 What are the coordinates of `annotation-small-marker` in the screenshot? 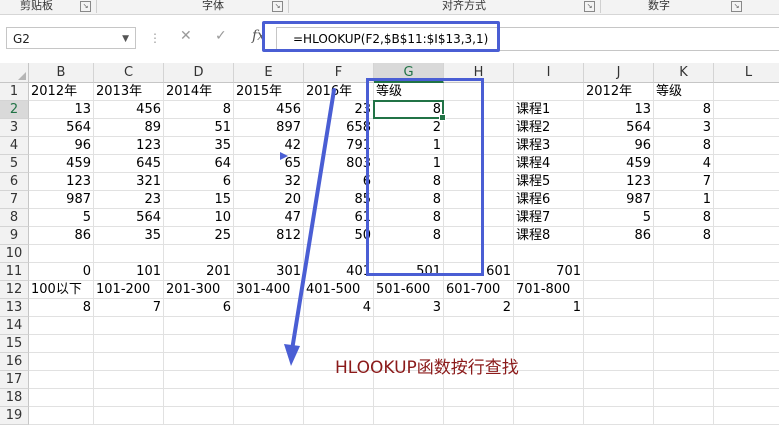 It's located at (284, 156).